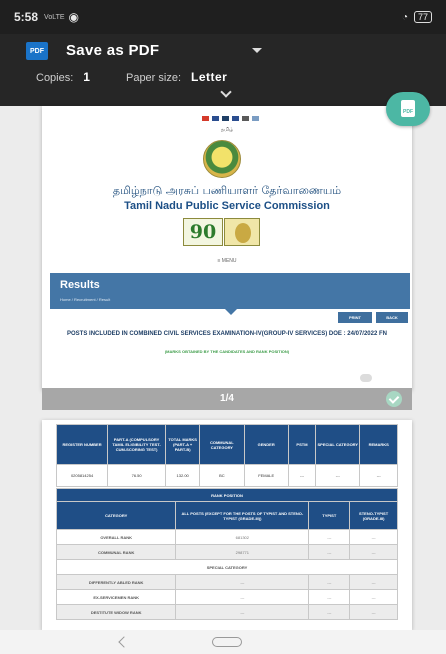 This screenshot has height=654, width=446. I want to click on tn-govt-logo-icon, so click(242, 232).